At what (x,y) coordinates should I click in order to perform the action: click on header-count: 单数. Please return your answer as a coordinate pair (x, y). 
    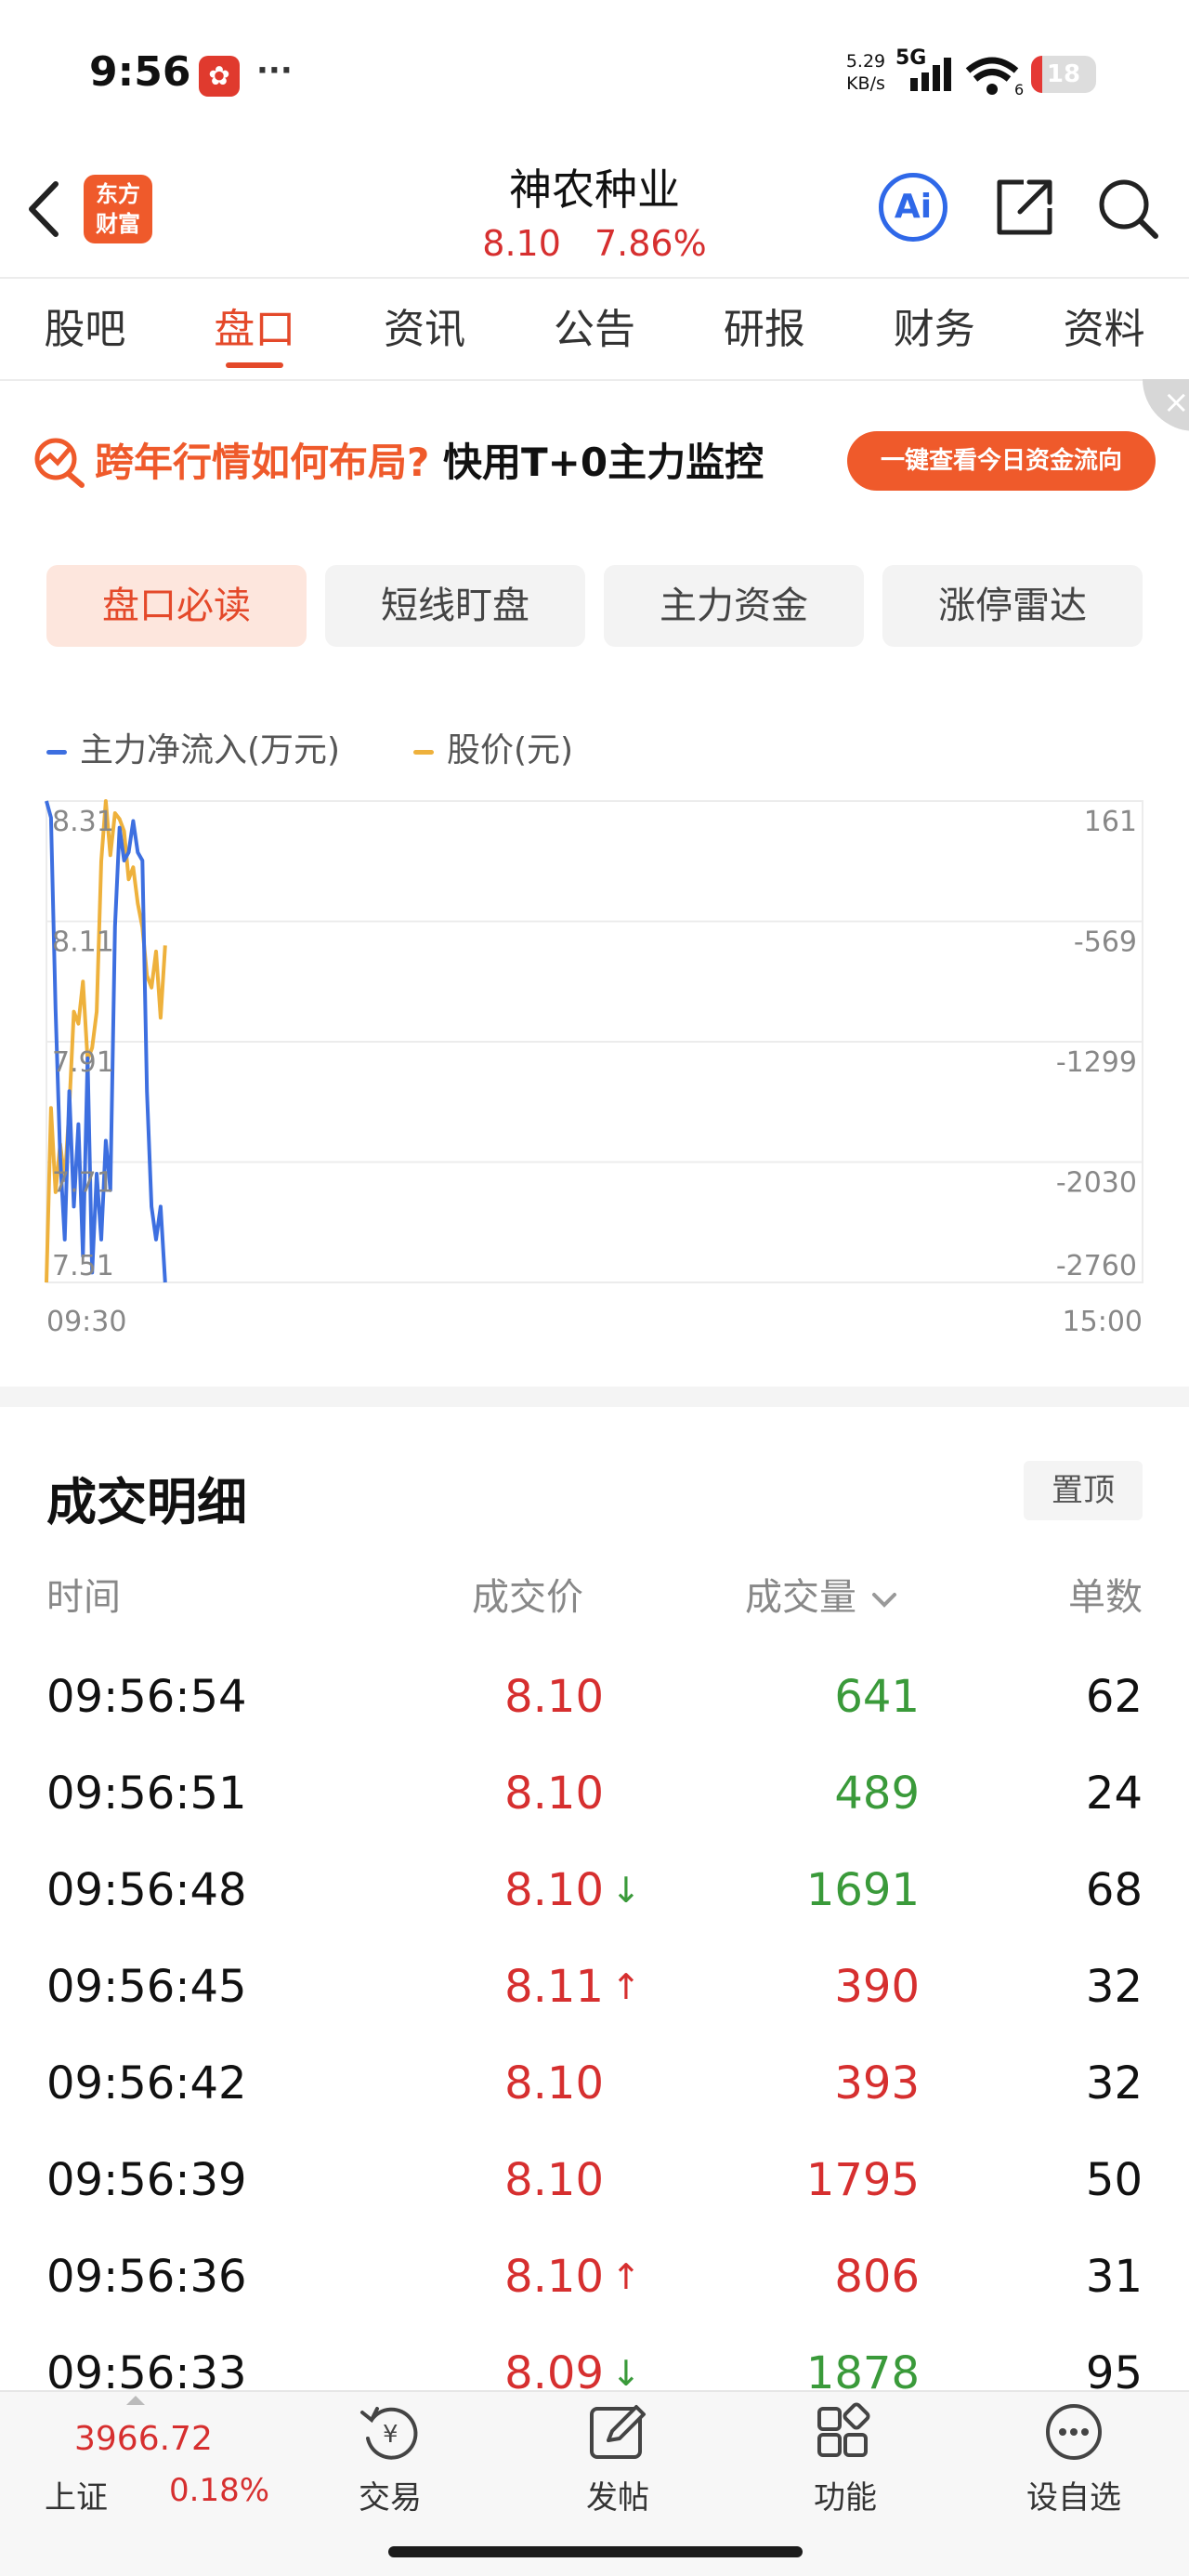
    Looking at the image, I should click on (1105, 1597).